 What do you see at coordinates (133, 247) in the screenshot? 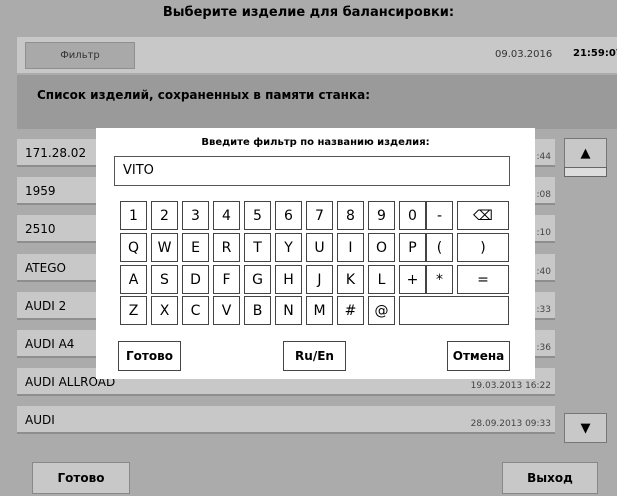
I see `key: Q` at bounding box center [133, 247].